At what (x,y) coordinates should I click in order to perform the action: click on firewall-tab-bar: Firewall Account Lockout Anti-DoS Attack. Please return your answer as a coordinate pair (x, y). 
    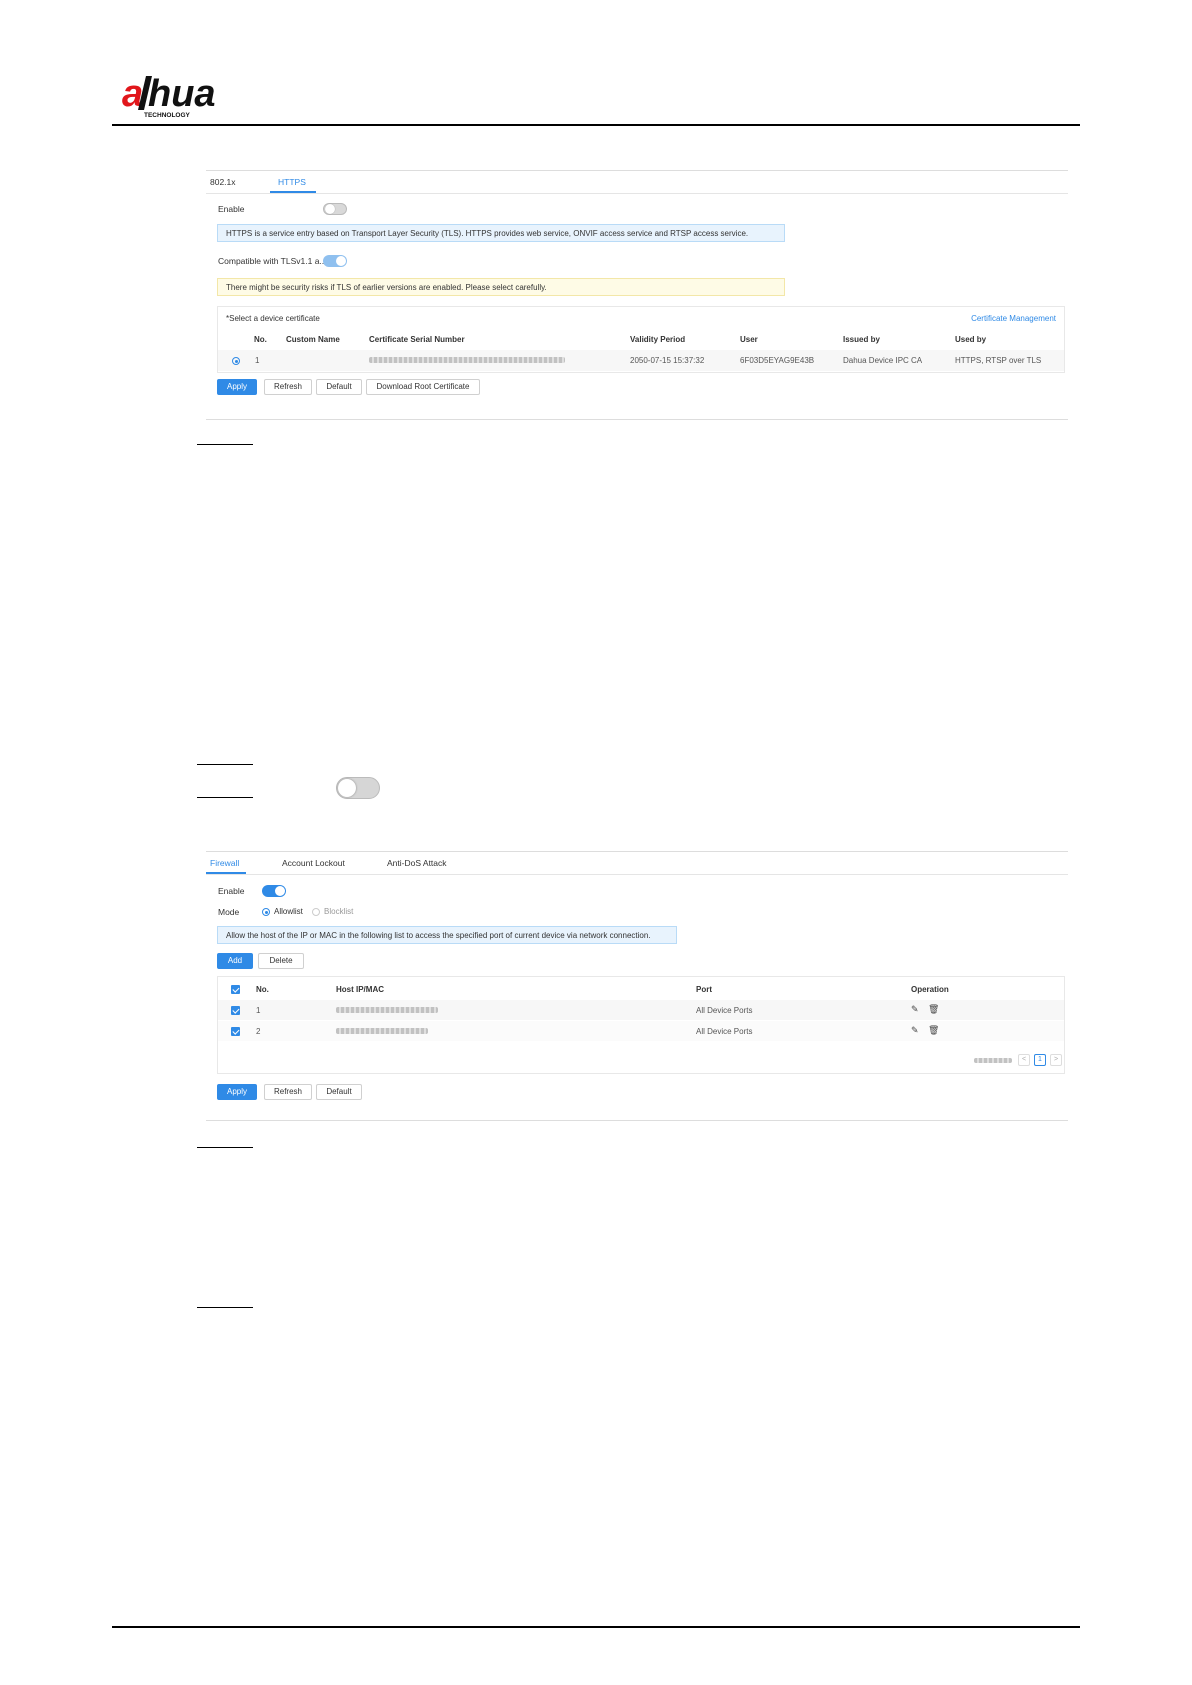
    Looking at the image, I should click on (637, 863).